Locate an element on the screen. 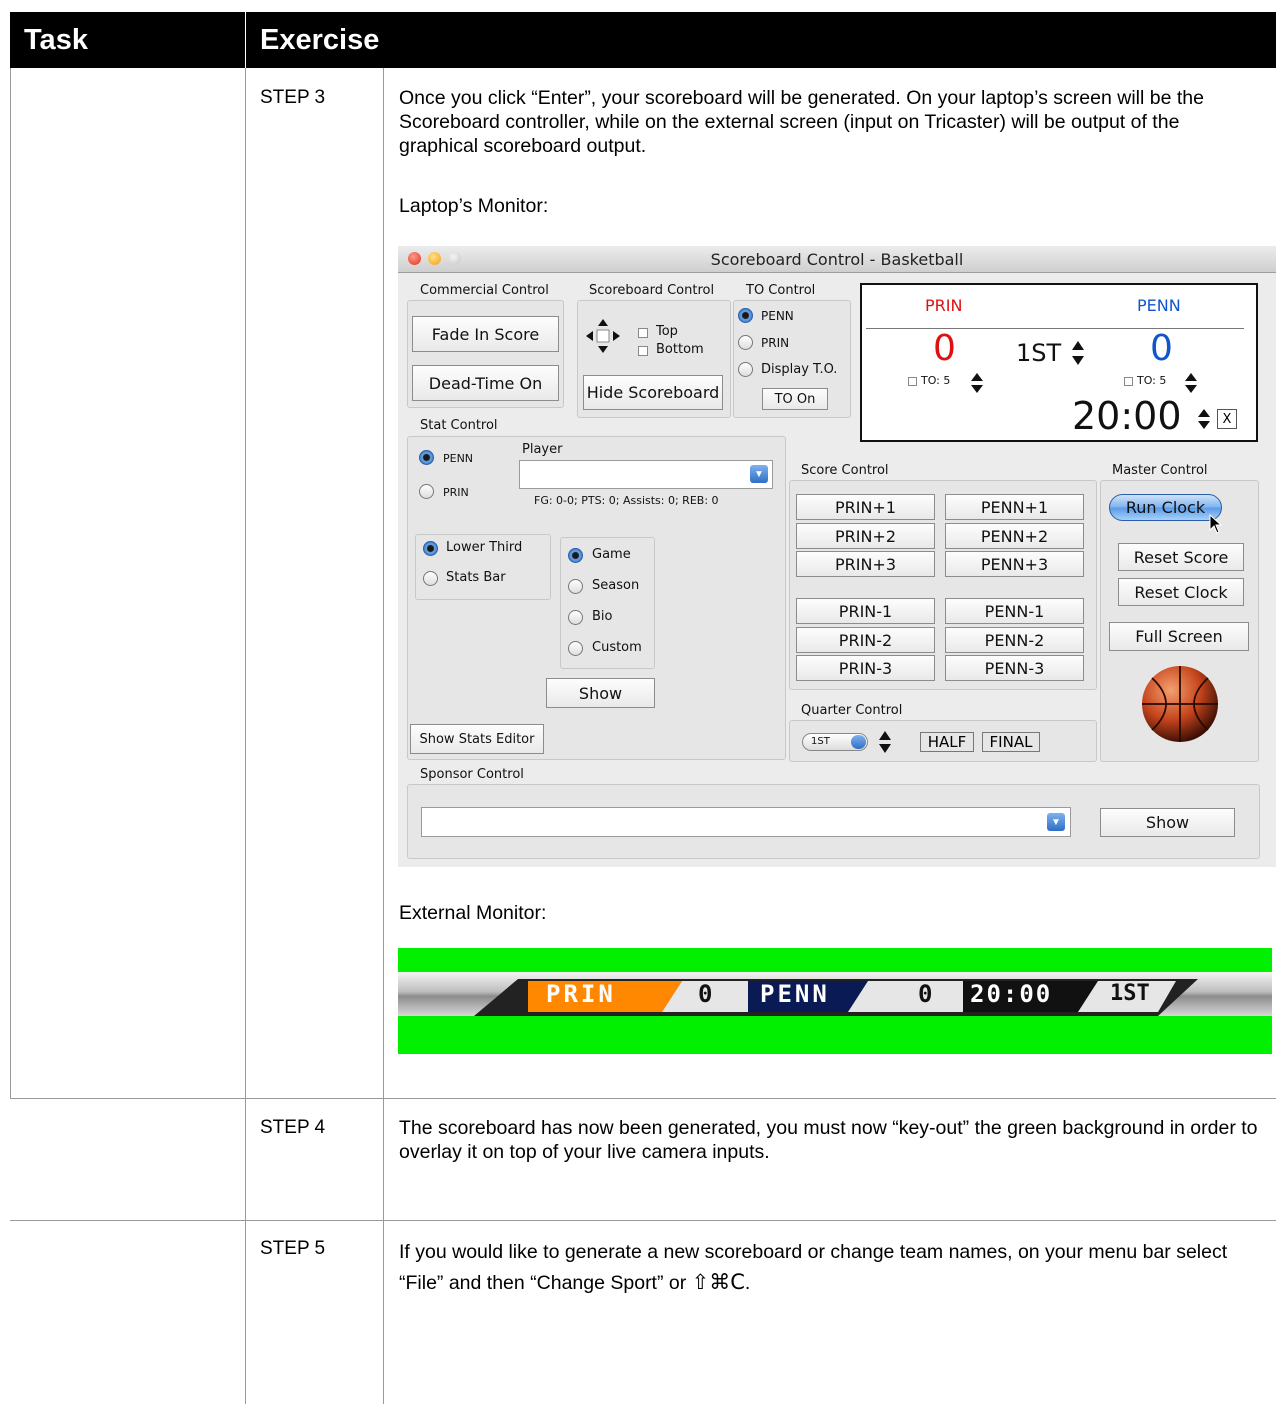 This screenshot has width=1276, height=1404. position-arrows-icon is located at coordinates (603, 336).